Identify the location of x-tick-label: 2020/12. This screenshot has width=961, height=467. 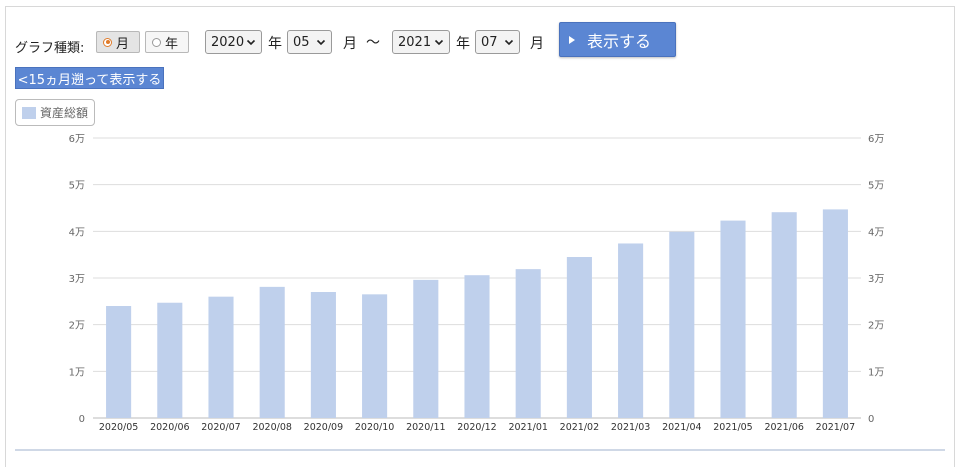
(476, 427).